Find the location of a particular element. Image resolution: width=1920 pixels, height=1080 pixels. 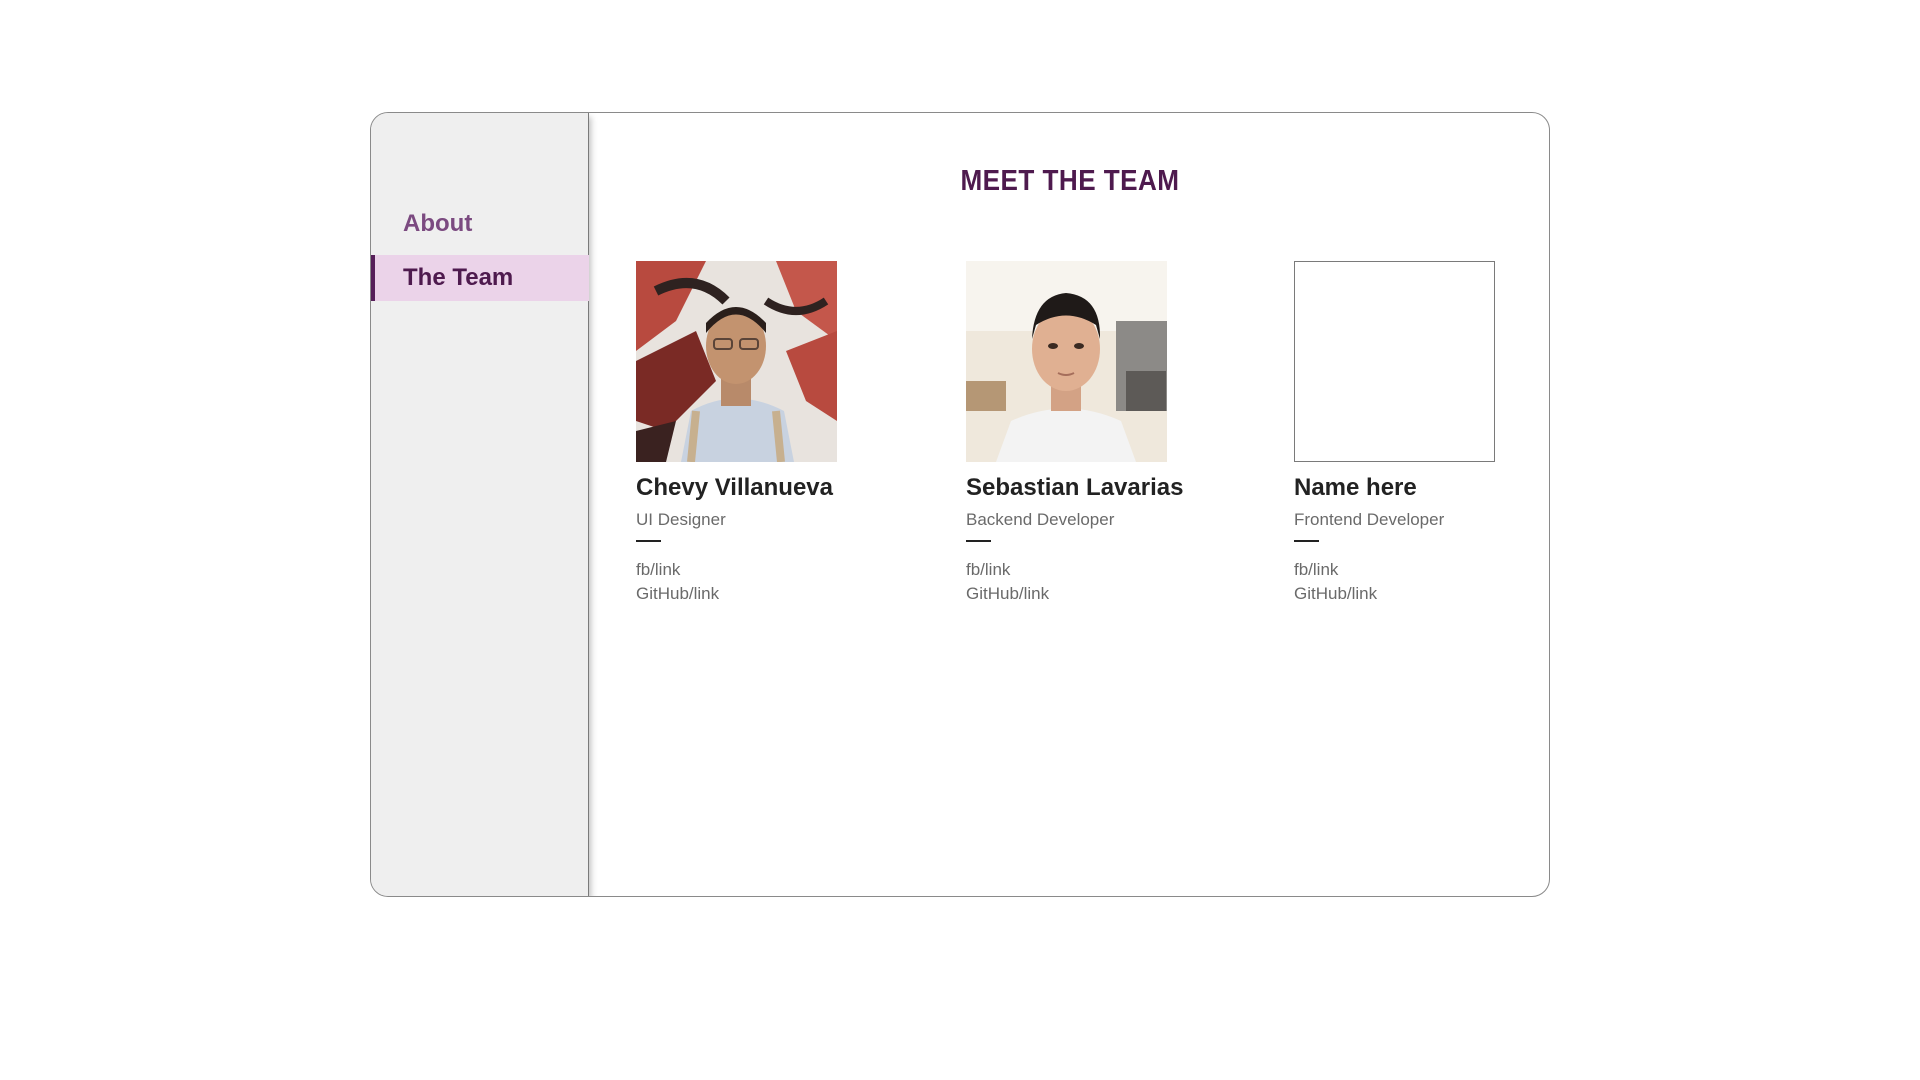

member-name: Name here is located at coordinates (1355, 487).